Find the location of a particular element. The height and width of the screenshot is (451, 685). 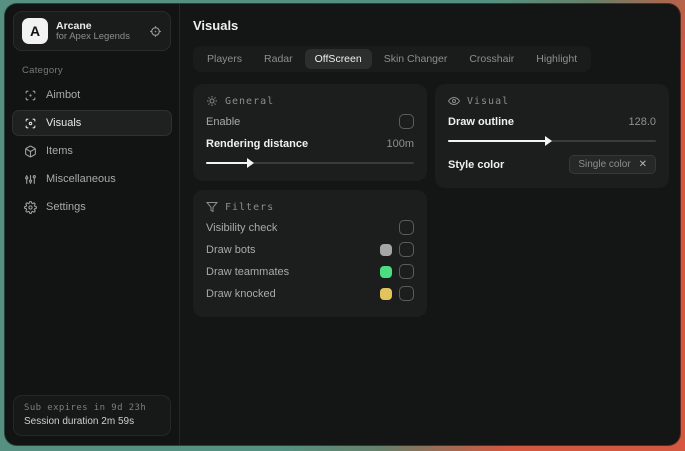

draw-outline-slider is located at coordinates (552, 141).